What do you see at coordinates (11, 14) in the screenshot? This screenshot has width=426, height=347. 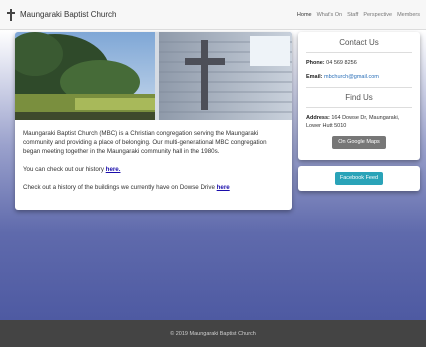 I see `cross-icon` at bounding box center [11, 14].